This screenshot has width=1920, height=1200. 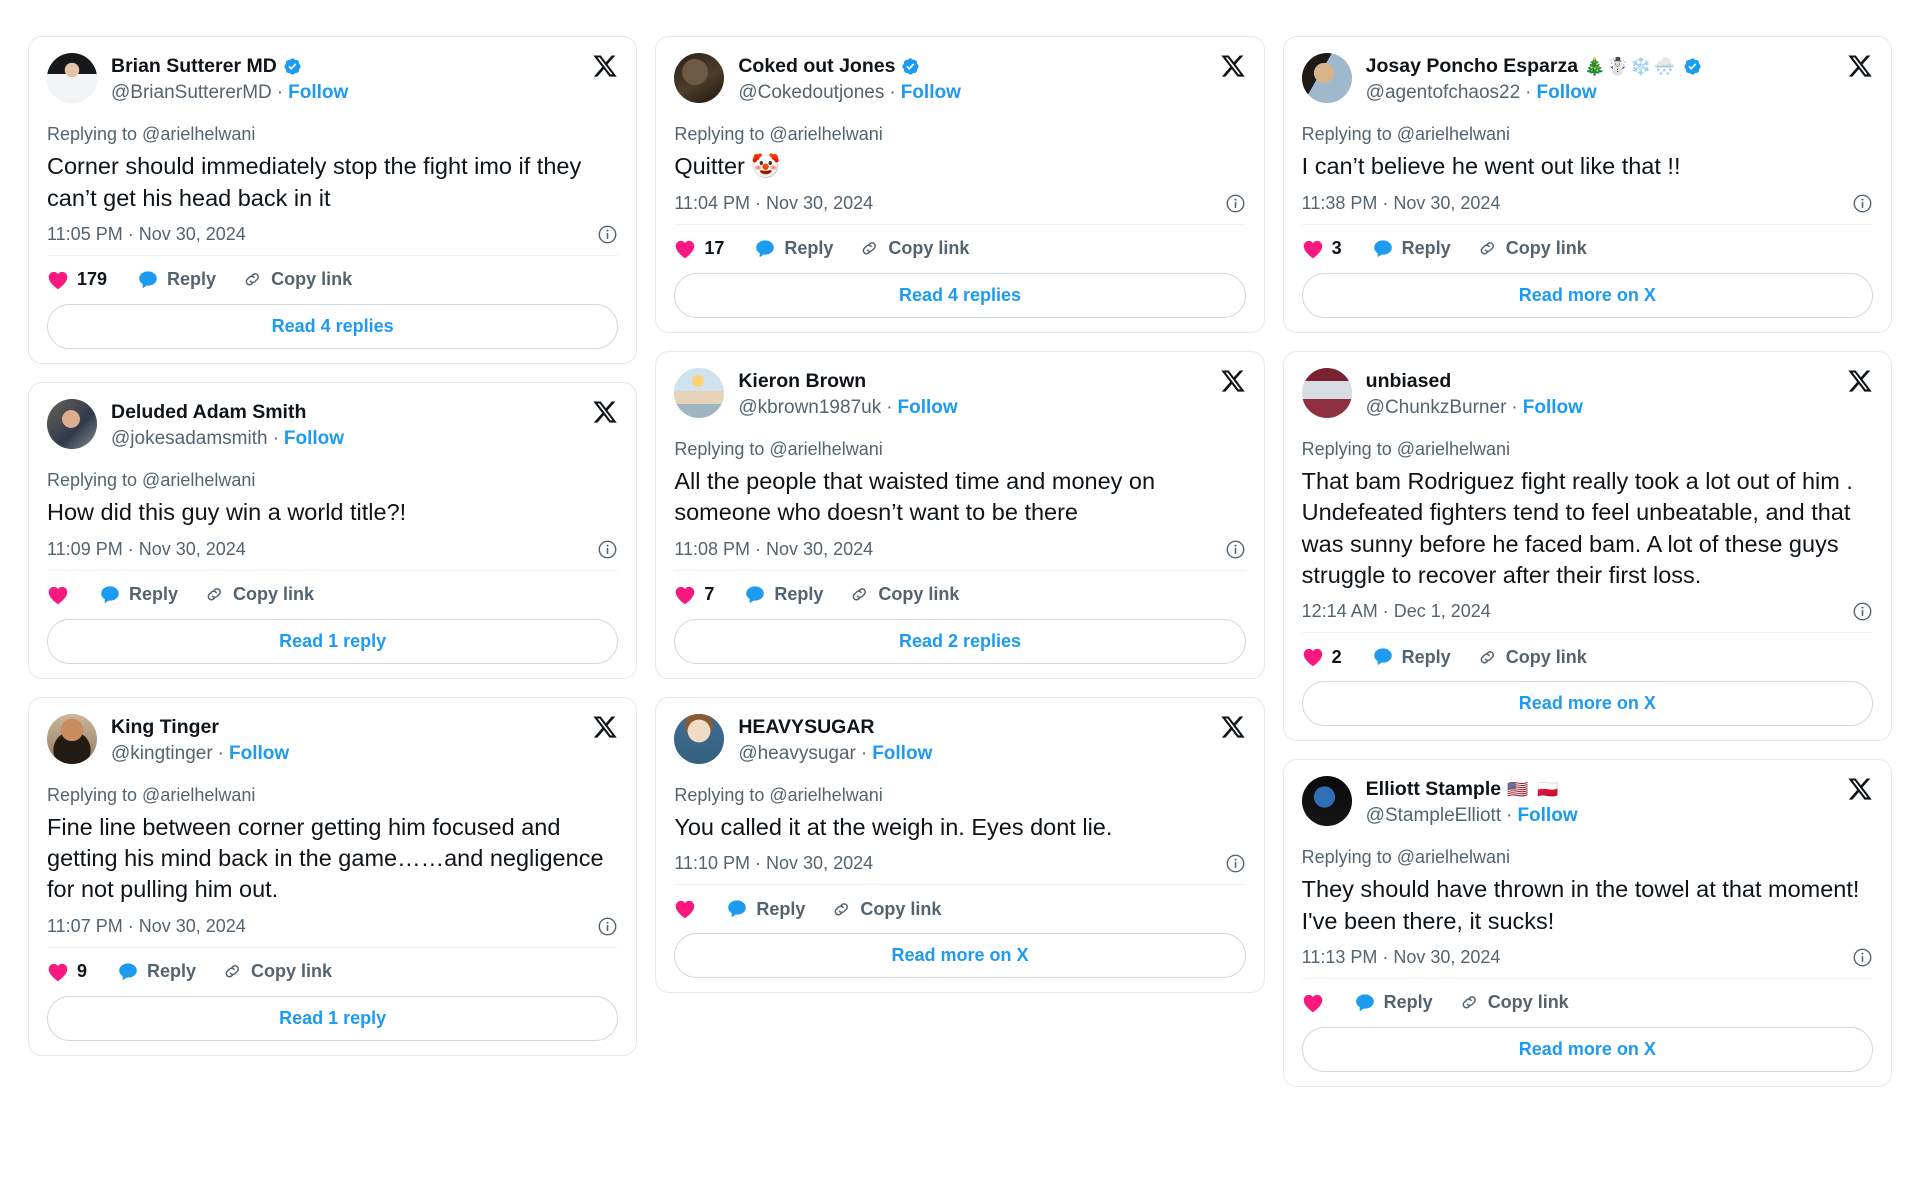 What do you see at coordinates (781, 908) in the screenshot?
I see `reply-label: Reply` at bounding box center [781, 908].